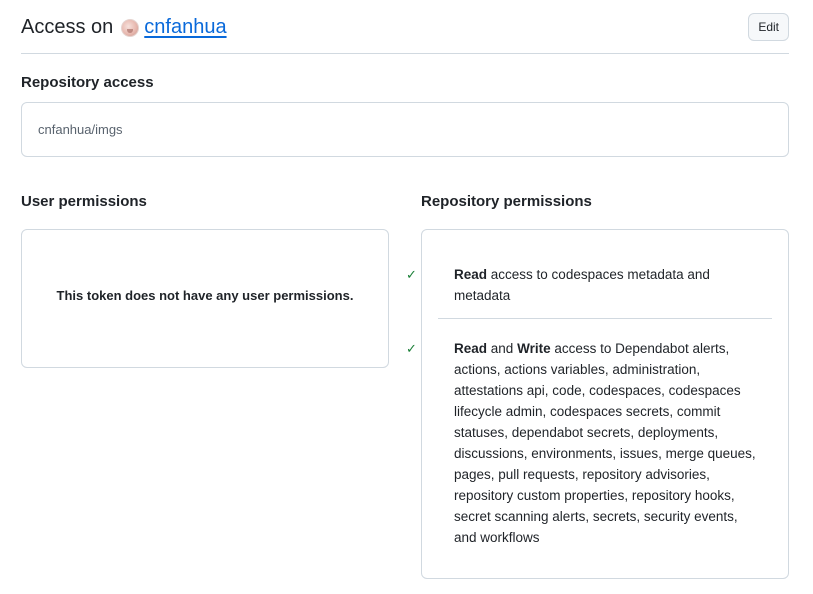 This screenshot has width=813, height=594. I want to click on title-prefix: Access on, so click(67, 26).